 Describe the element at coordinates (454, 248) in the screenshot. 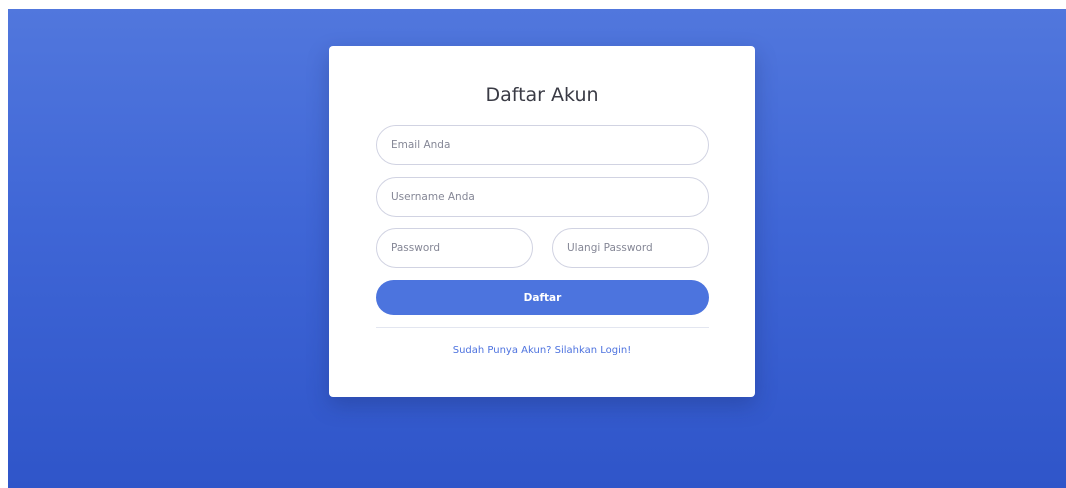

I see `password-field` at that location.